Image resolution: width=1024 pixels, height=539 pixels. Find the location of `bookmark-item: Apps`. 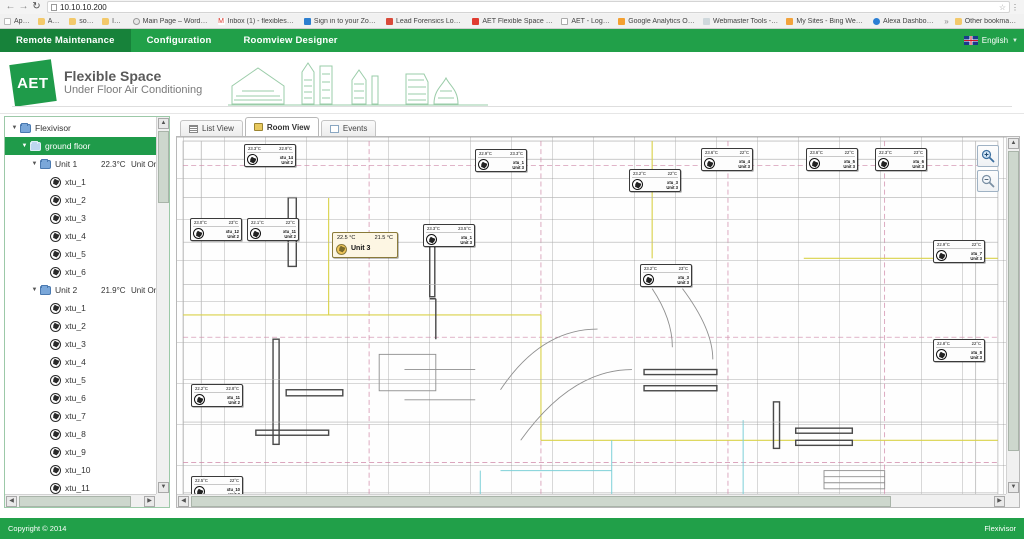

bookmark-item: Apps is located at coordinates (17, 21).